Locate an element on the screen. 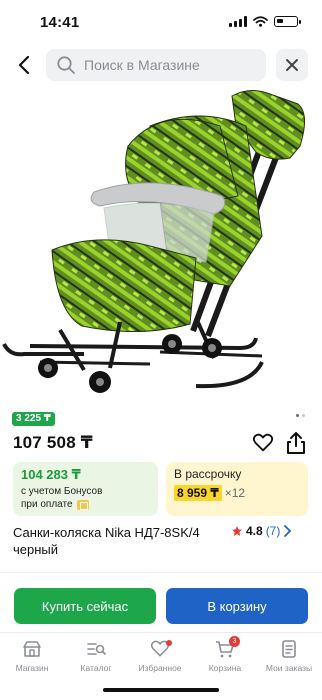  image-pager-dots is located at coordinates (300, 415).